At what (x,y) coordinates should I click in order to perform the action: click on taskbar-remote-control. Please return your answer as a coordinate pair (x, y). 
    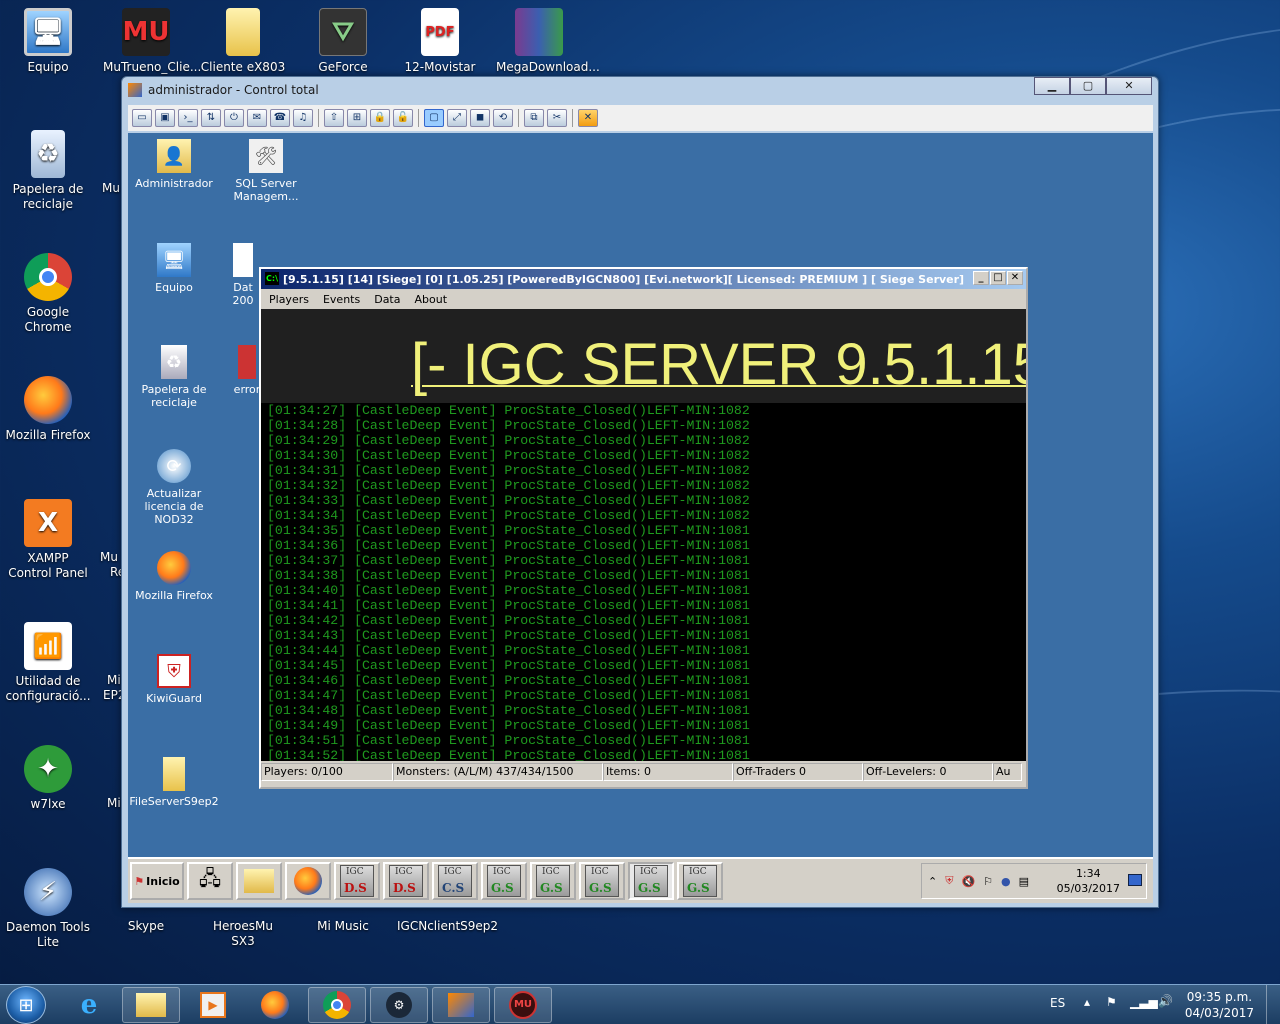
    Looking at the image, I should click on (461, 1005).